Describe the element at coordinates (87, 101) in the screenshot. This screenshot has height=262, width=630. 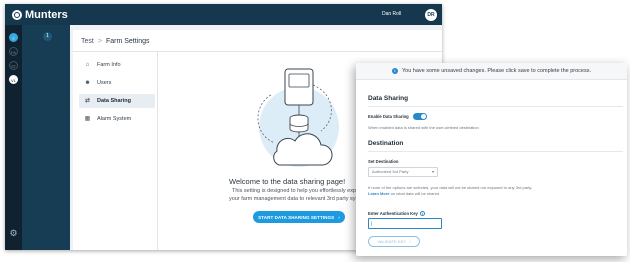
I see `share-icon: ⇄` at that location.